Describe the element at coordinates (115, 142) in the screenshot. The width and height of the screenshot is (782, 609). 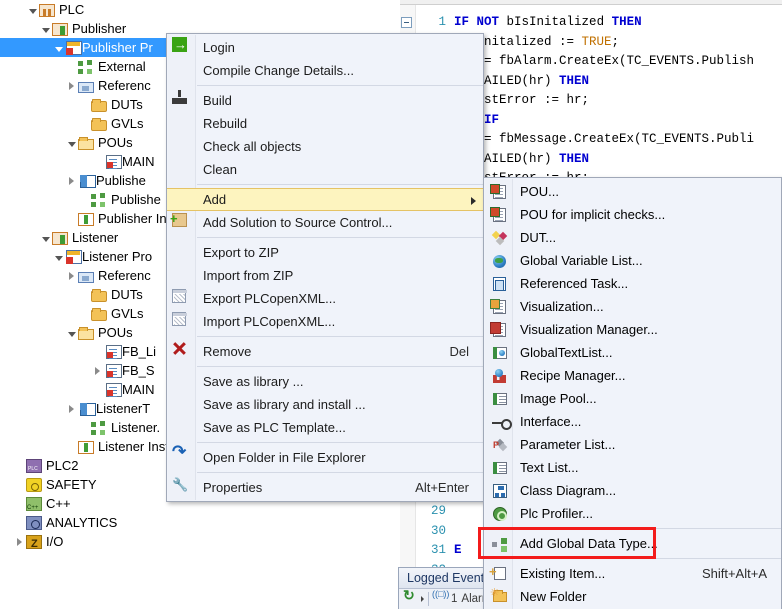
I see `tree-item-label: POUs` at that location.